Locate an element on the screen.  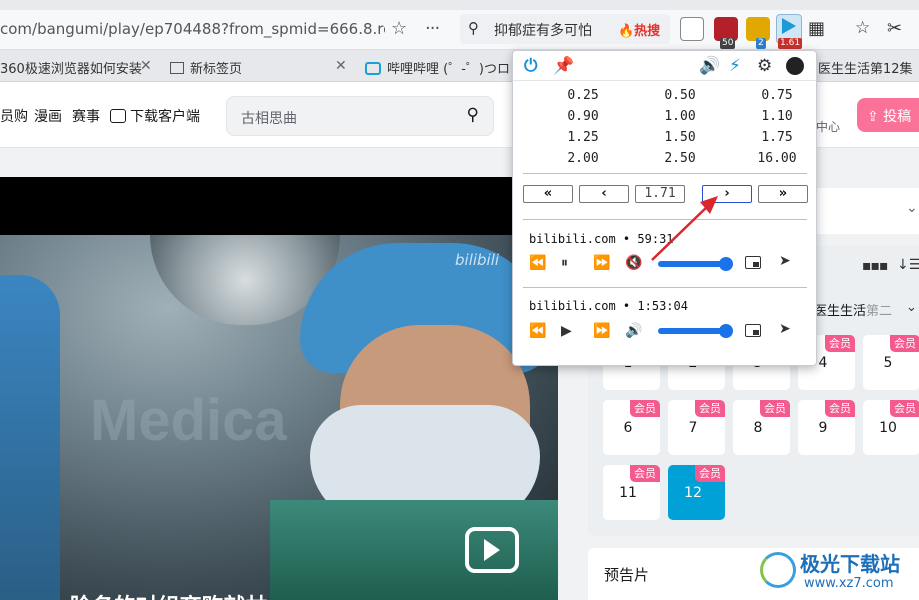
speed-preset: 0.25 is located at coordinates (583, 95).